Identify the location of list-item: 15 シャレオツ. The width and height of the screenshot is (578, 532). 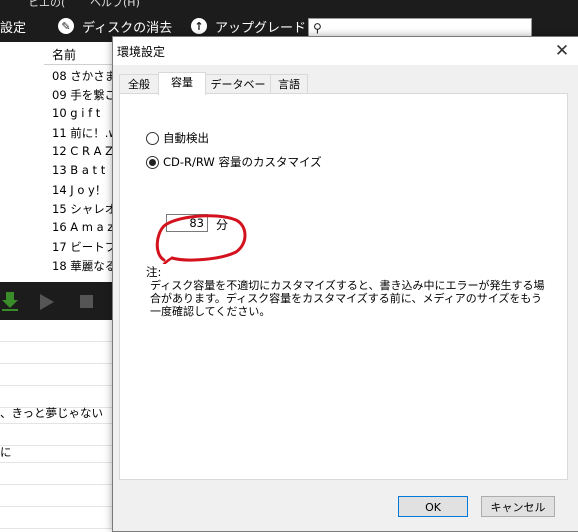
(83, 210).